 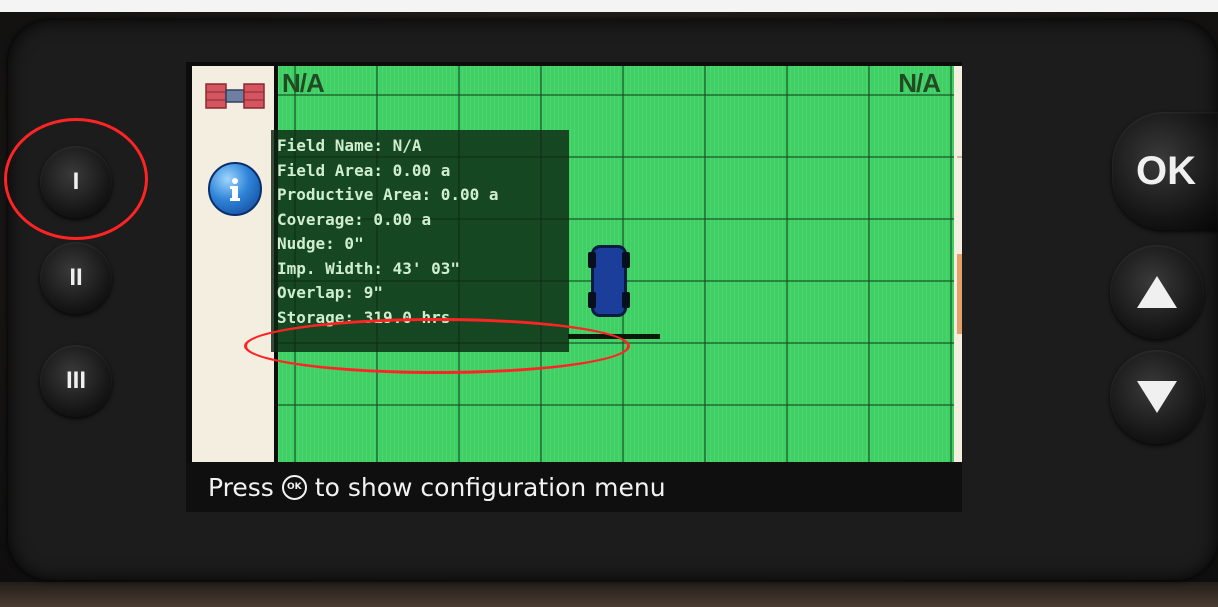 I want to click on mode-button-ii-label: II, so click(x=76, y=277).